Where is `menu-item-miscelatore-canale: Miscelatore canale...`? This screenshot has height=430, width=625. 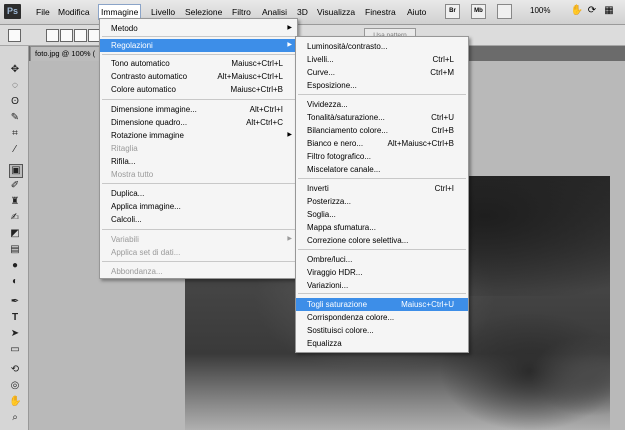 menu-item-miscelatore-canale: Miscelatore canale... is located at coordinates (382, 169).